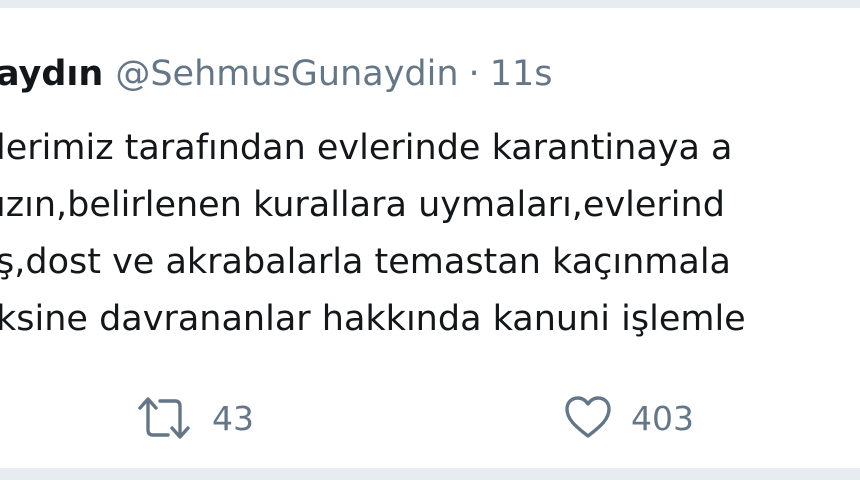 The image size is (860, 480). Describe the element at coordinates (164, 418) in the screenshot. I see `retweet-icon` at that location.